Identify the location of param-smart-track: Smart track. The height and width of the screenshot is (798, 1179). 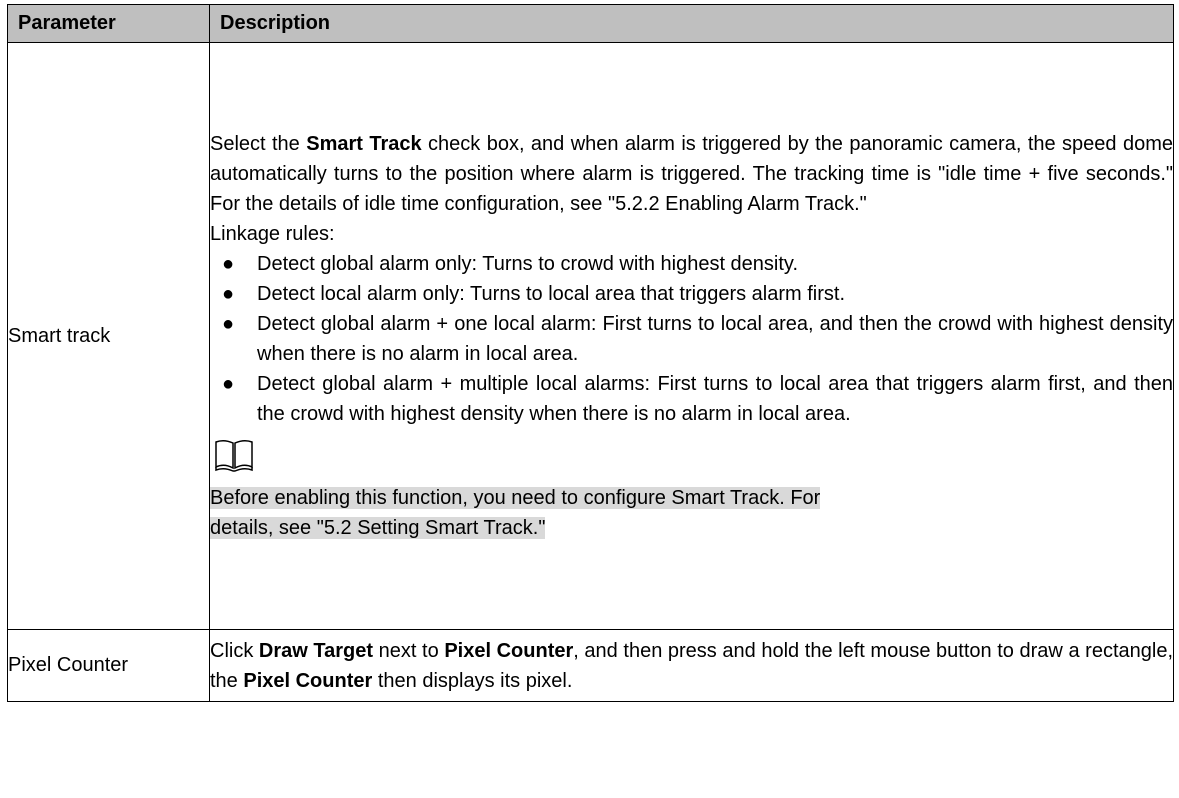
(108, 336).